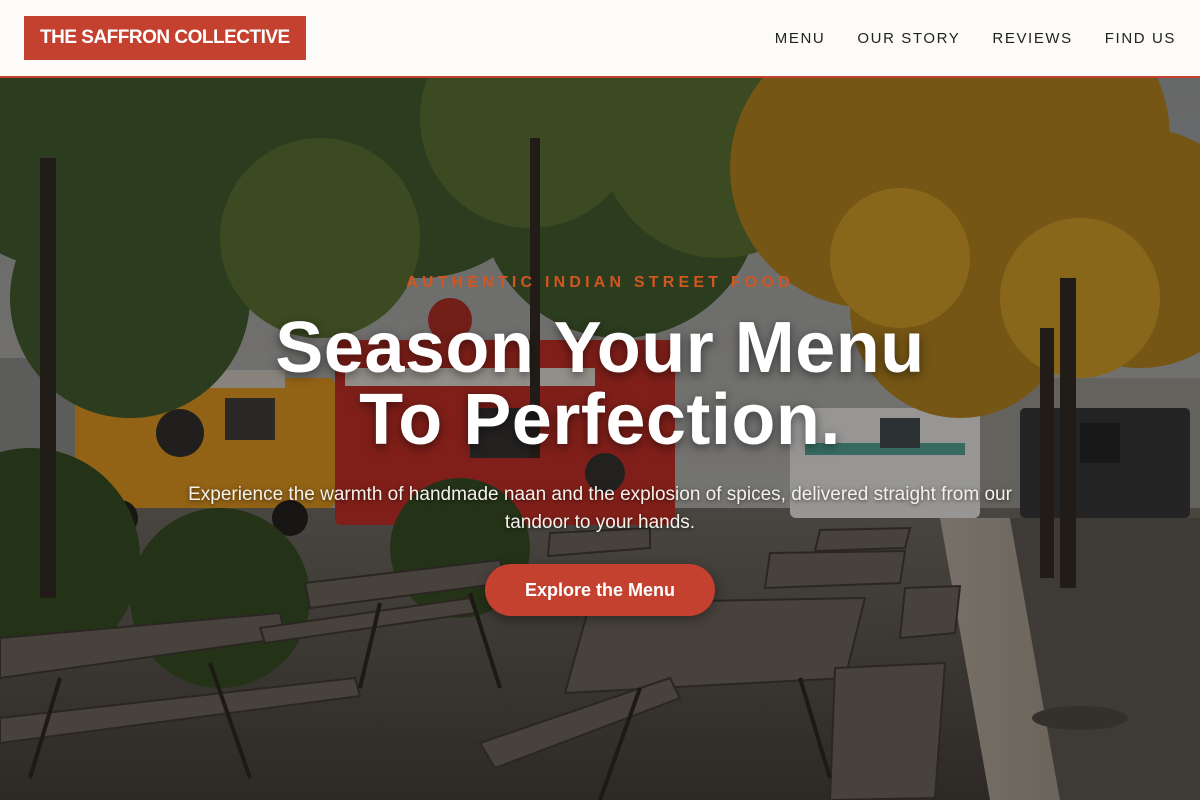 The width and height of the screenshot is (1200, 800). I want to click on hero-eyebrow: AUTHENTIC INDIAN STREET FOOD, so click(600, 282).